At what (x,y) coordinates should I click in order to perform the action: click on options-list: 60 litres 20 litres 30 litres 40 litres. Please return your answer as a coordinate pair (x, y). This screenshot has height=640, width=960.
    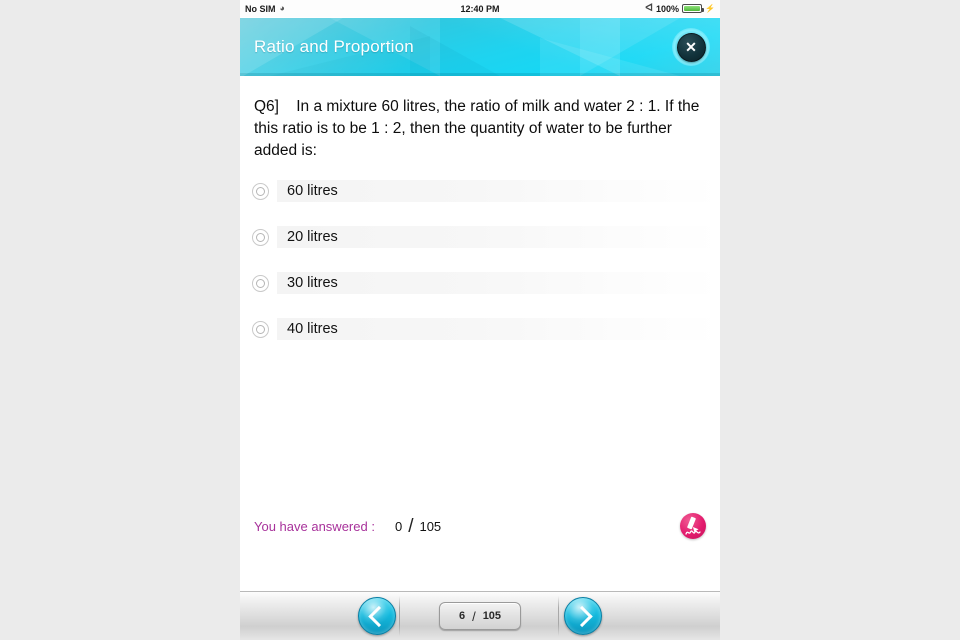
    Looking at the image, I should click on (480, 260).